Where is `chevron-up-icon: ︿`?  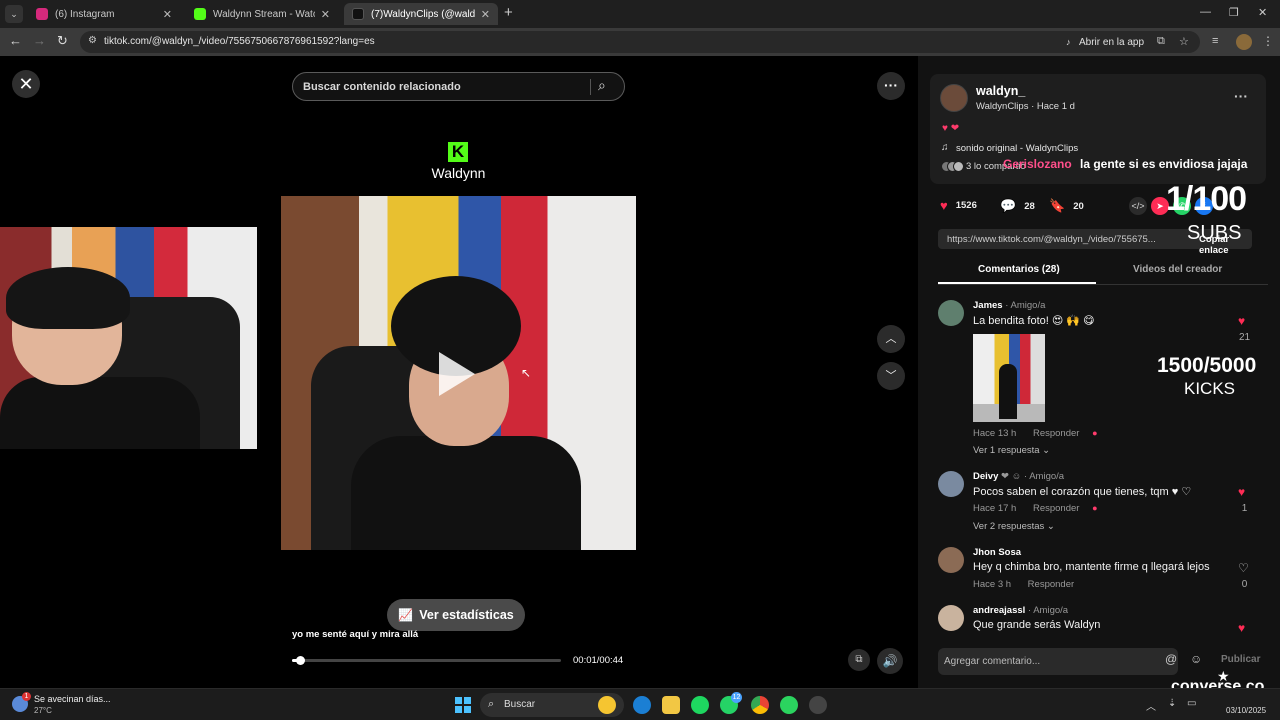 chevron-up-icon: ︿ is located at coordinates (1151, 705).